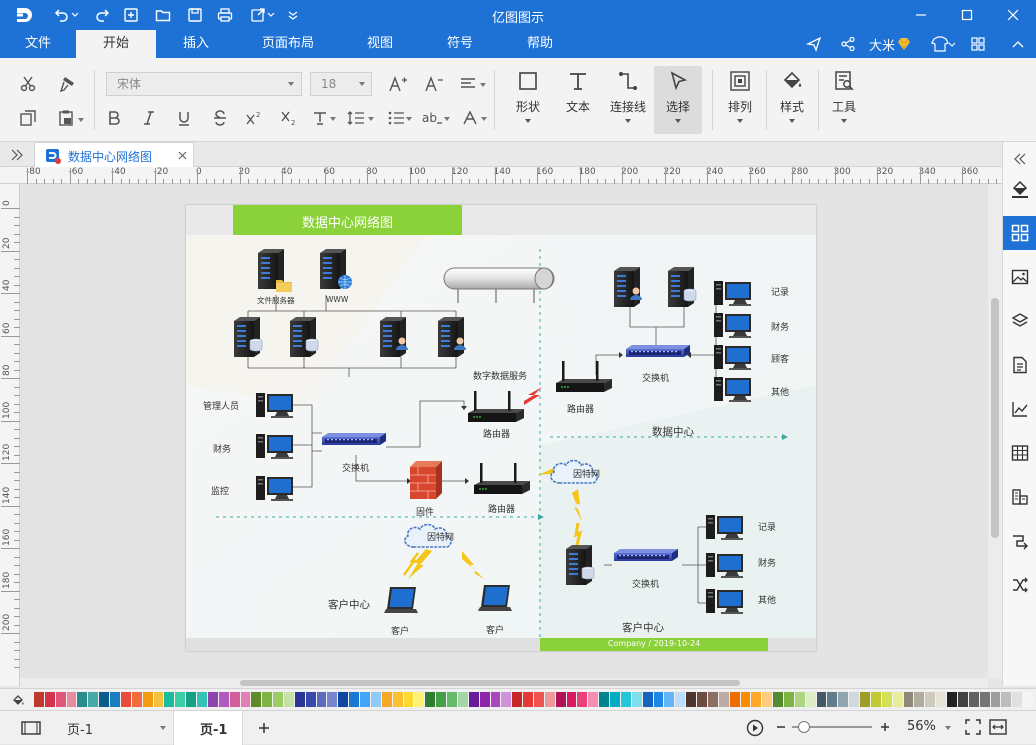 The width and height of the screenshot is (1036, 745). Describe the element at coordinates (434, 84) in the screenshot. I see `font-shrink-icon` at that location.